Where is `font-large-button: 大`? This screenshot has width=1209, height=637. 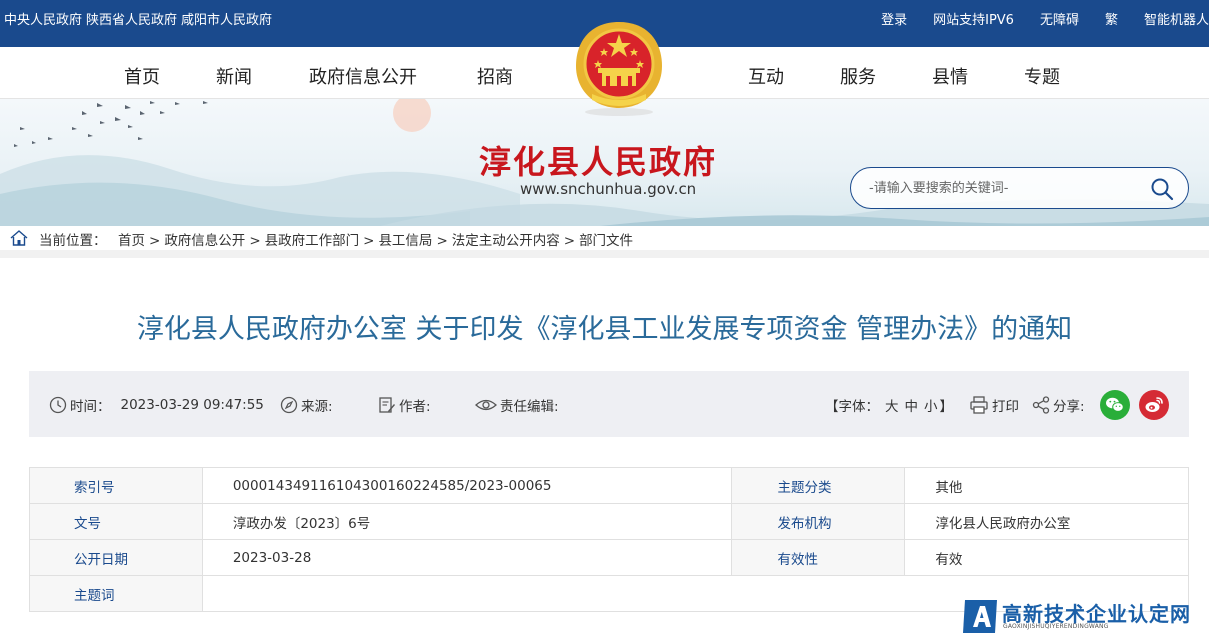 font-large-button: 大 is located at coordinates (892, 405).